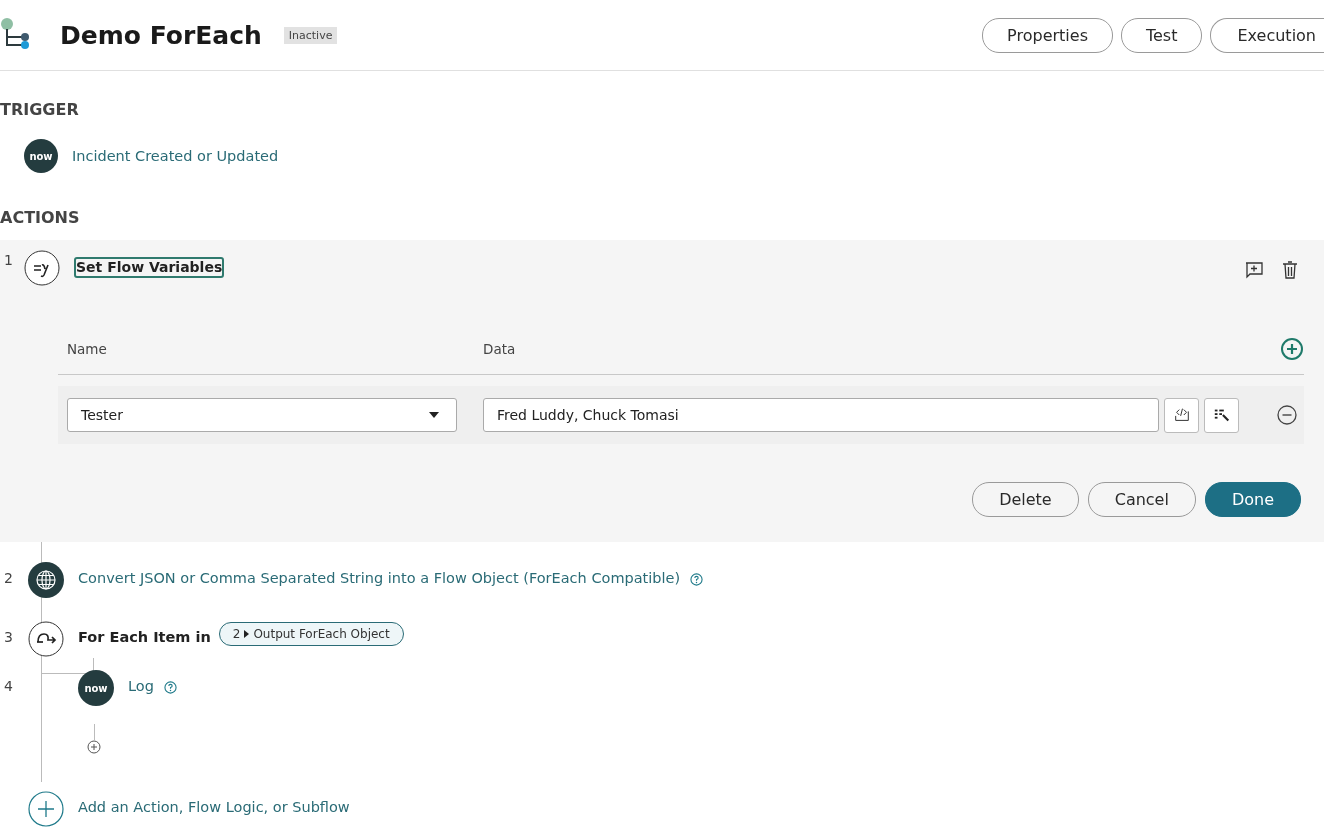 The image size is (1324, 830). Describe the element at coordinates (40, 218) in the screenshot. I see `section-heading: ACTIONS` at that location.